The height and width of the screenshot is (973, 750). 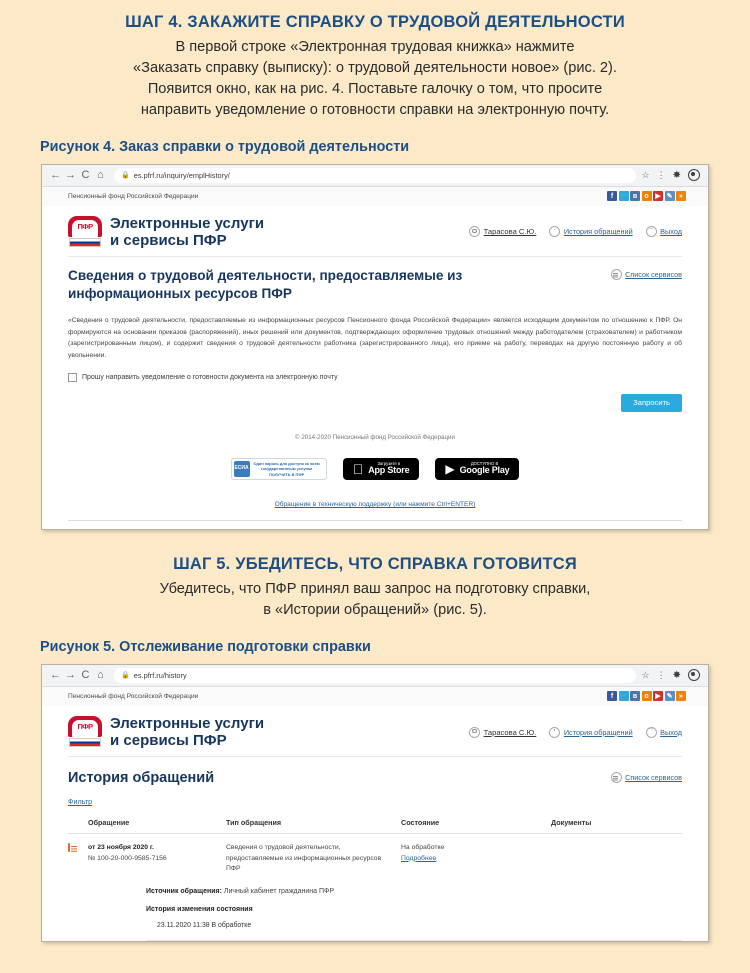 What do you see at coordinates (72, 378) in the screenshot?
I see `email-notification-checkbox` at bounding box center [72, 378].